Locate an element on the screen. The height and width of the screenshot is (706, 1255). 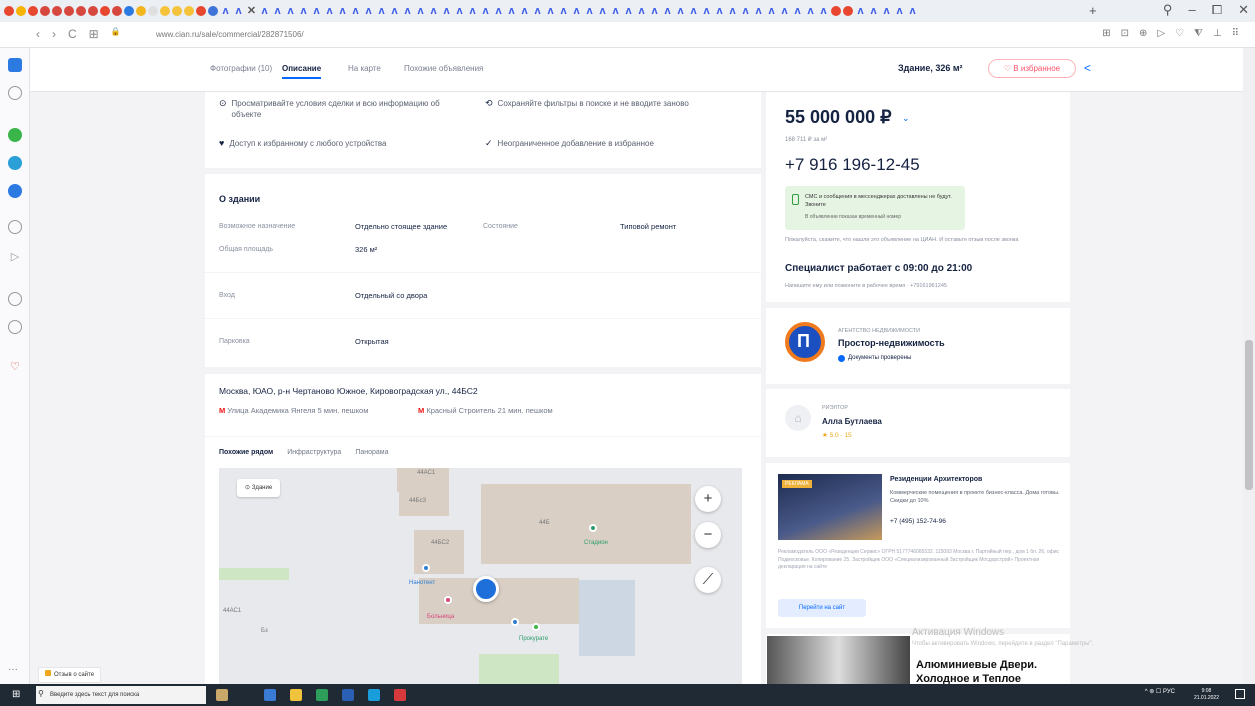
page-scrollbar is located at coordinates (1249, 366).